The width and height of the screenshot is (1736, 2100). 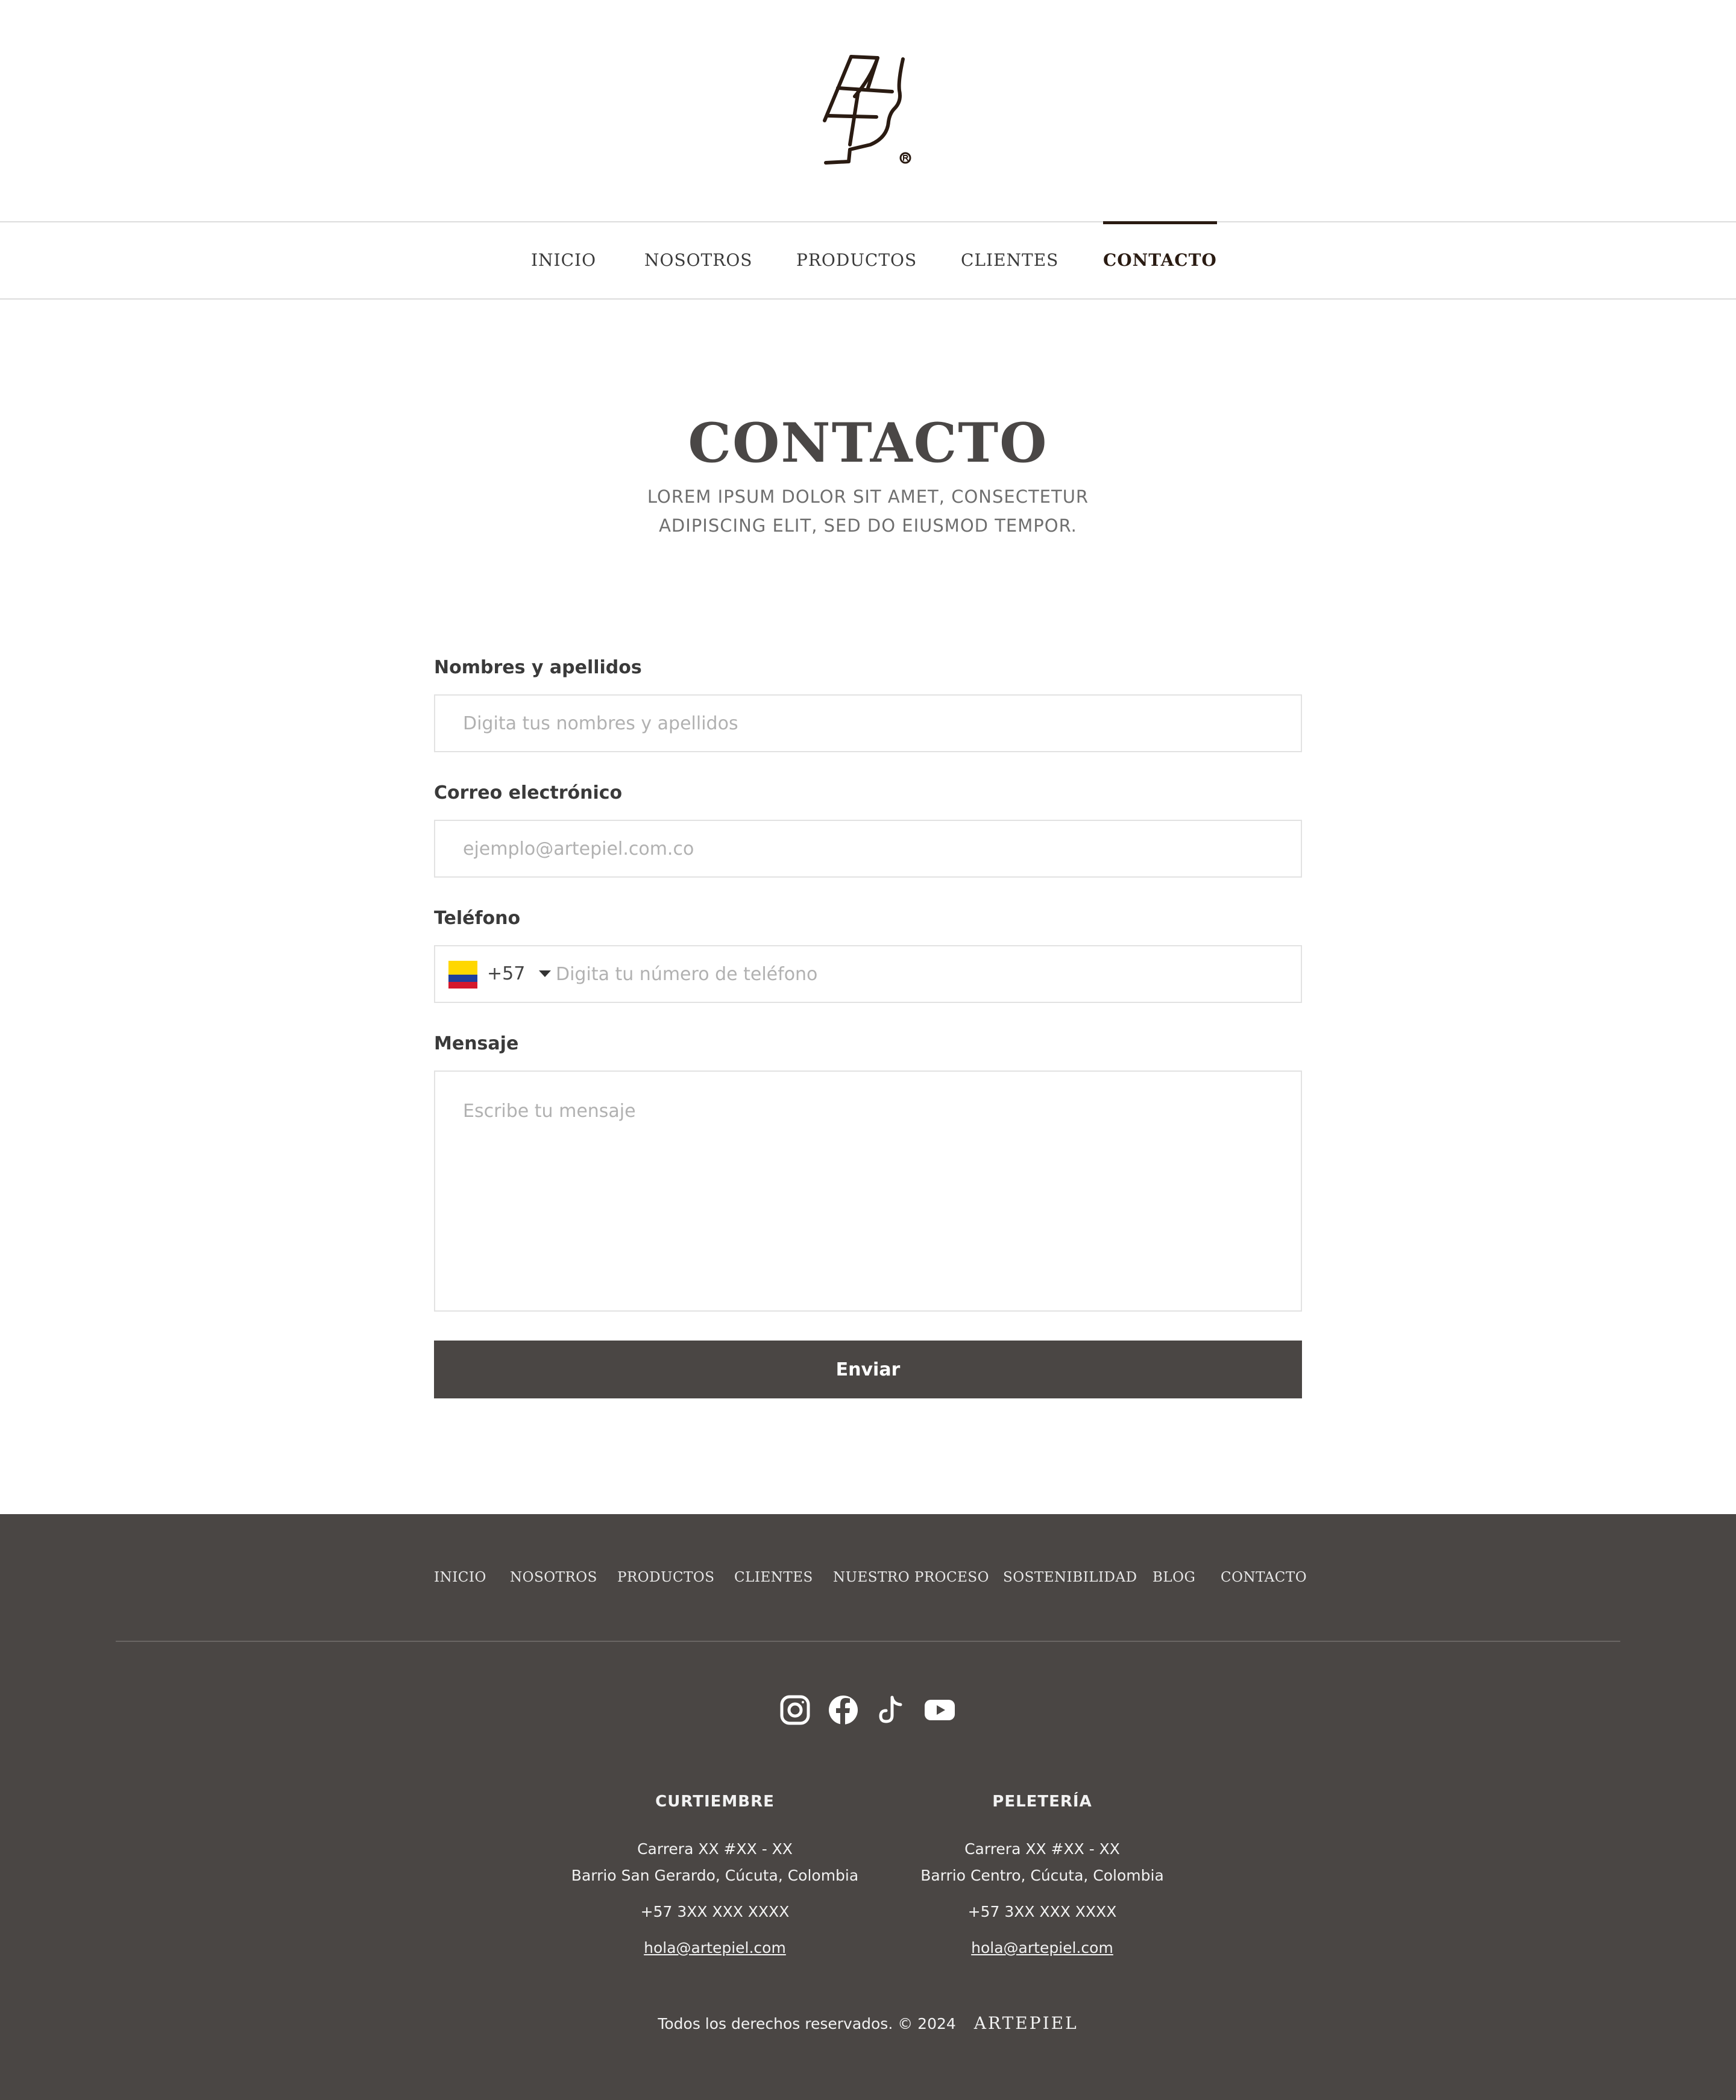 I want to click on footer-nav-nosotros: NOSOTROS, so click(x=553, y=1577).